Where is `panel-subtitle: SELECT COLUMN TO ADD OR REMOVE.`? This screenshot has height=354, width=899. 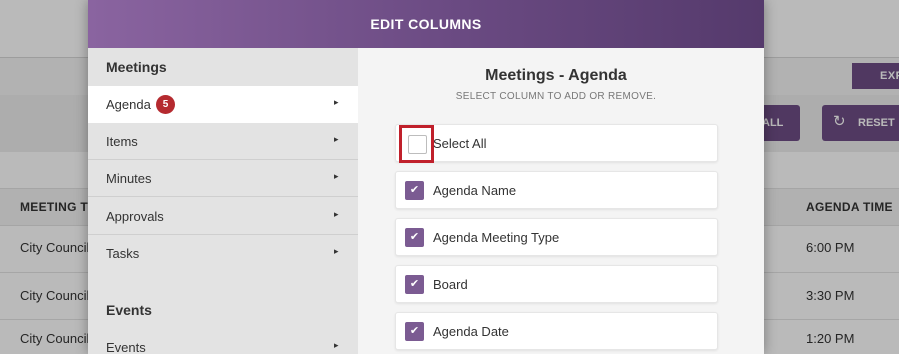
panel-subtitle: SELECT COLUMN TO ADD OR REMOVE. is located at coordinates (556, 96).